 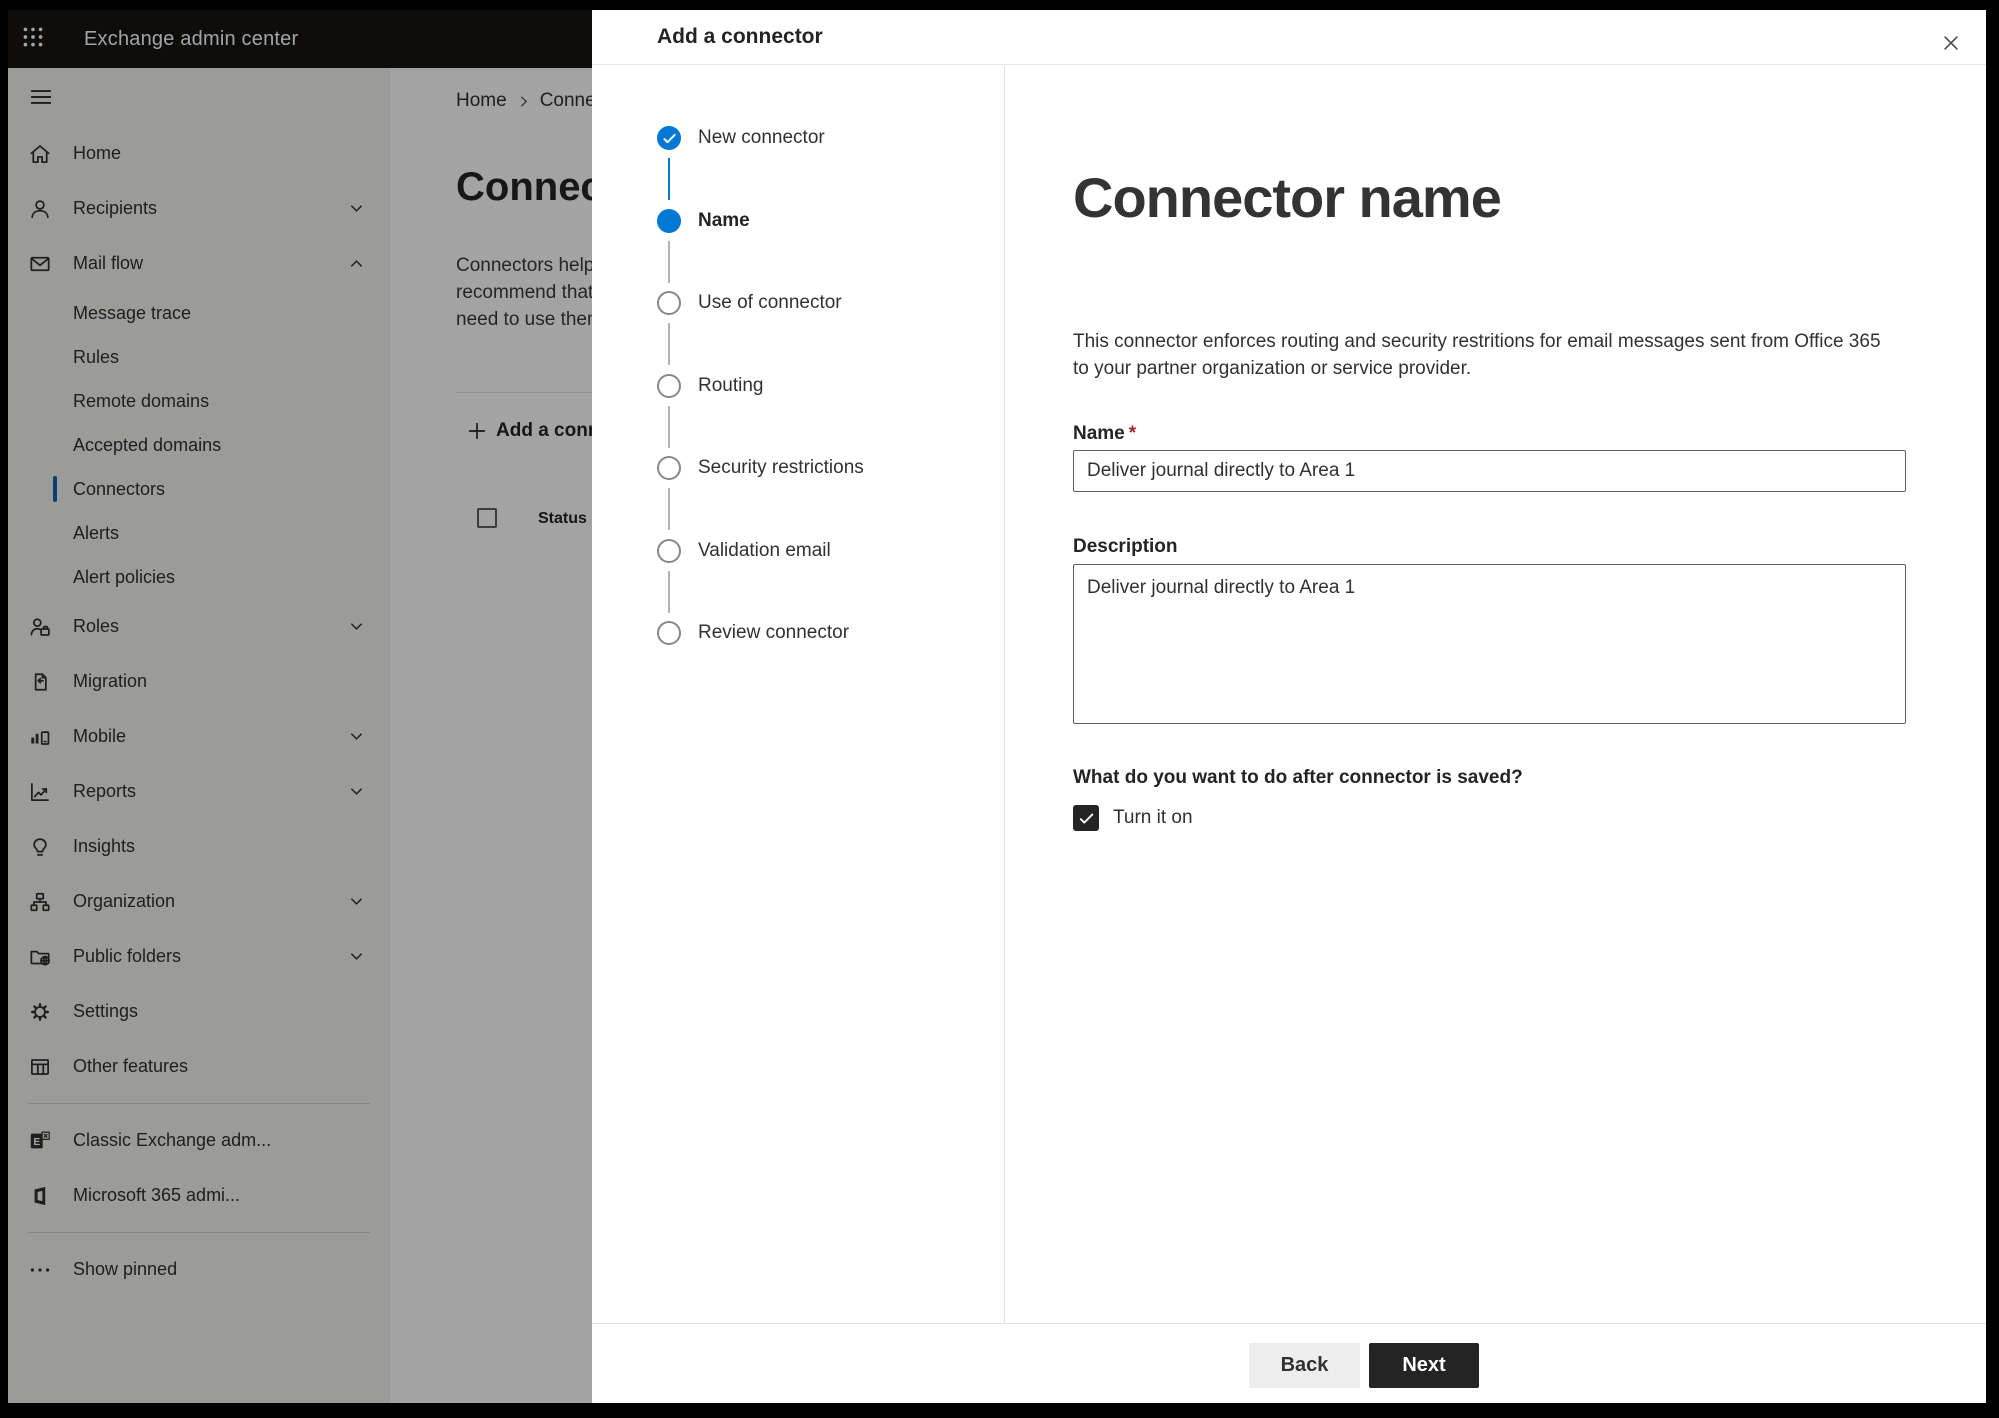 What do you see at coordinates (774, 632) in the screenshot?
I see `step-label: Review connector` at bounding box center [774, 632].